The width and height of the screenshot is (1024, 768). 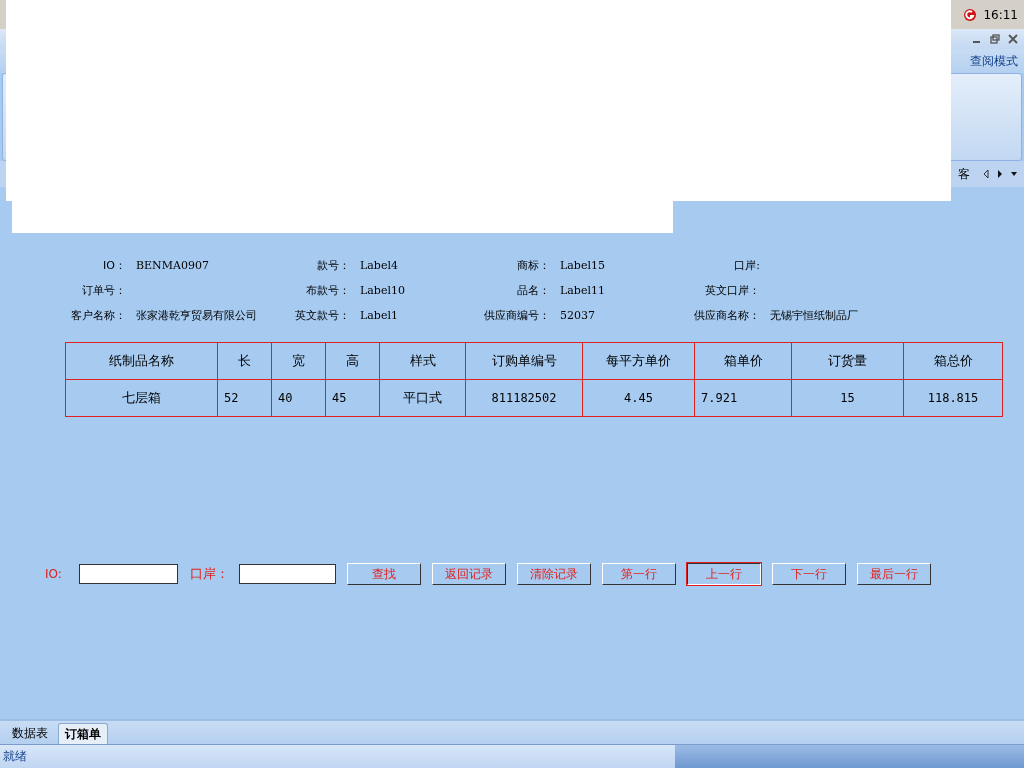 What do you see at coordinates (379, 315) in the screenshot?
I see `field-value: Label1` at bounding box center [379, 315].